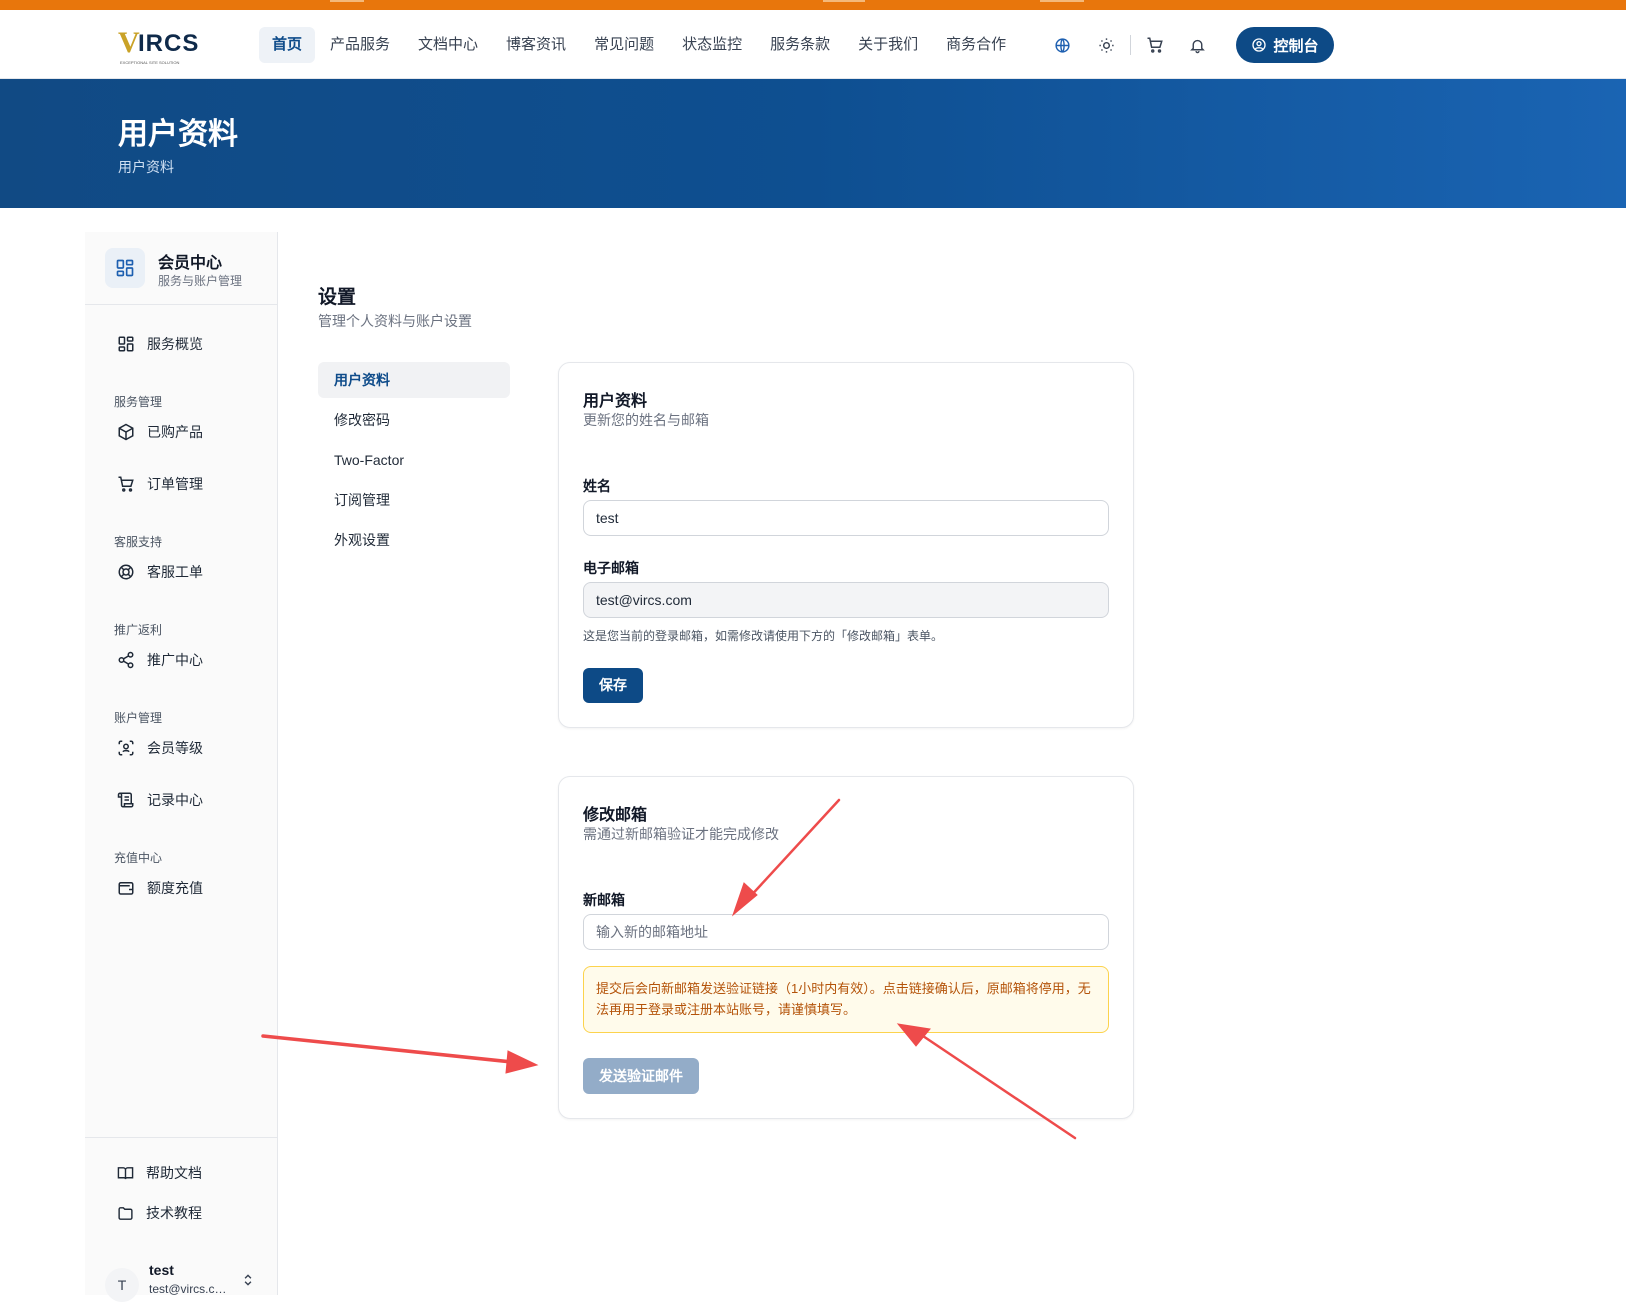 The image size is (1626, 1302). What do you see at coordinates (138, 858) in the screenshot?
I see `sidebar-group-label: 充值中心` at bounding box center [138, 858].